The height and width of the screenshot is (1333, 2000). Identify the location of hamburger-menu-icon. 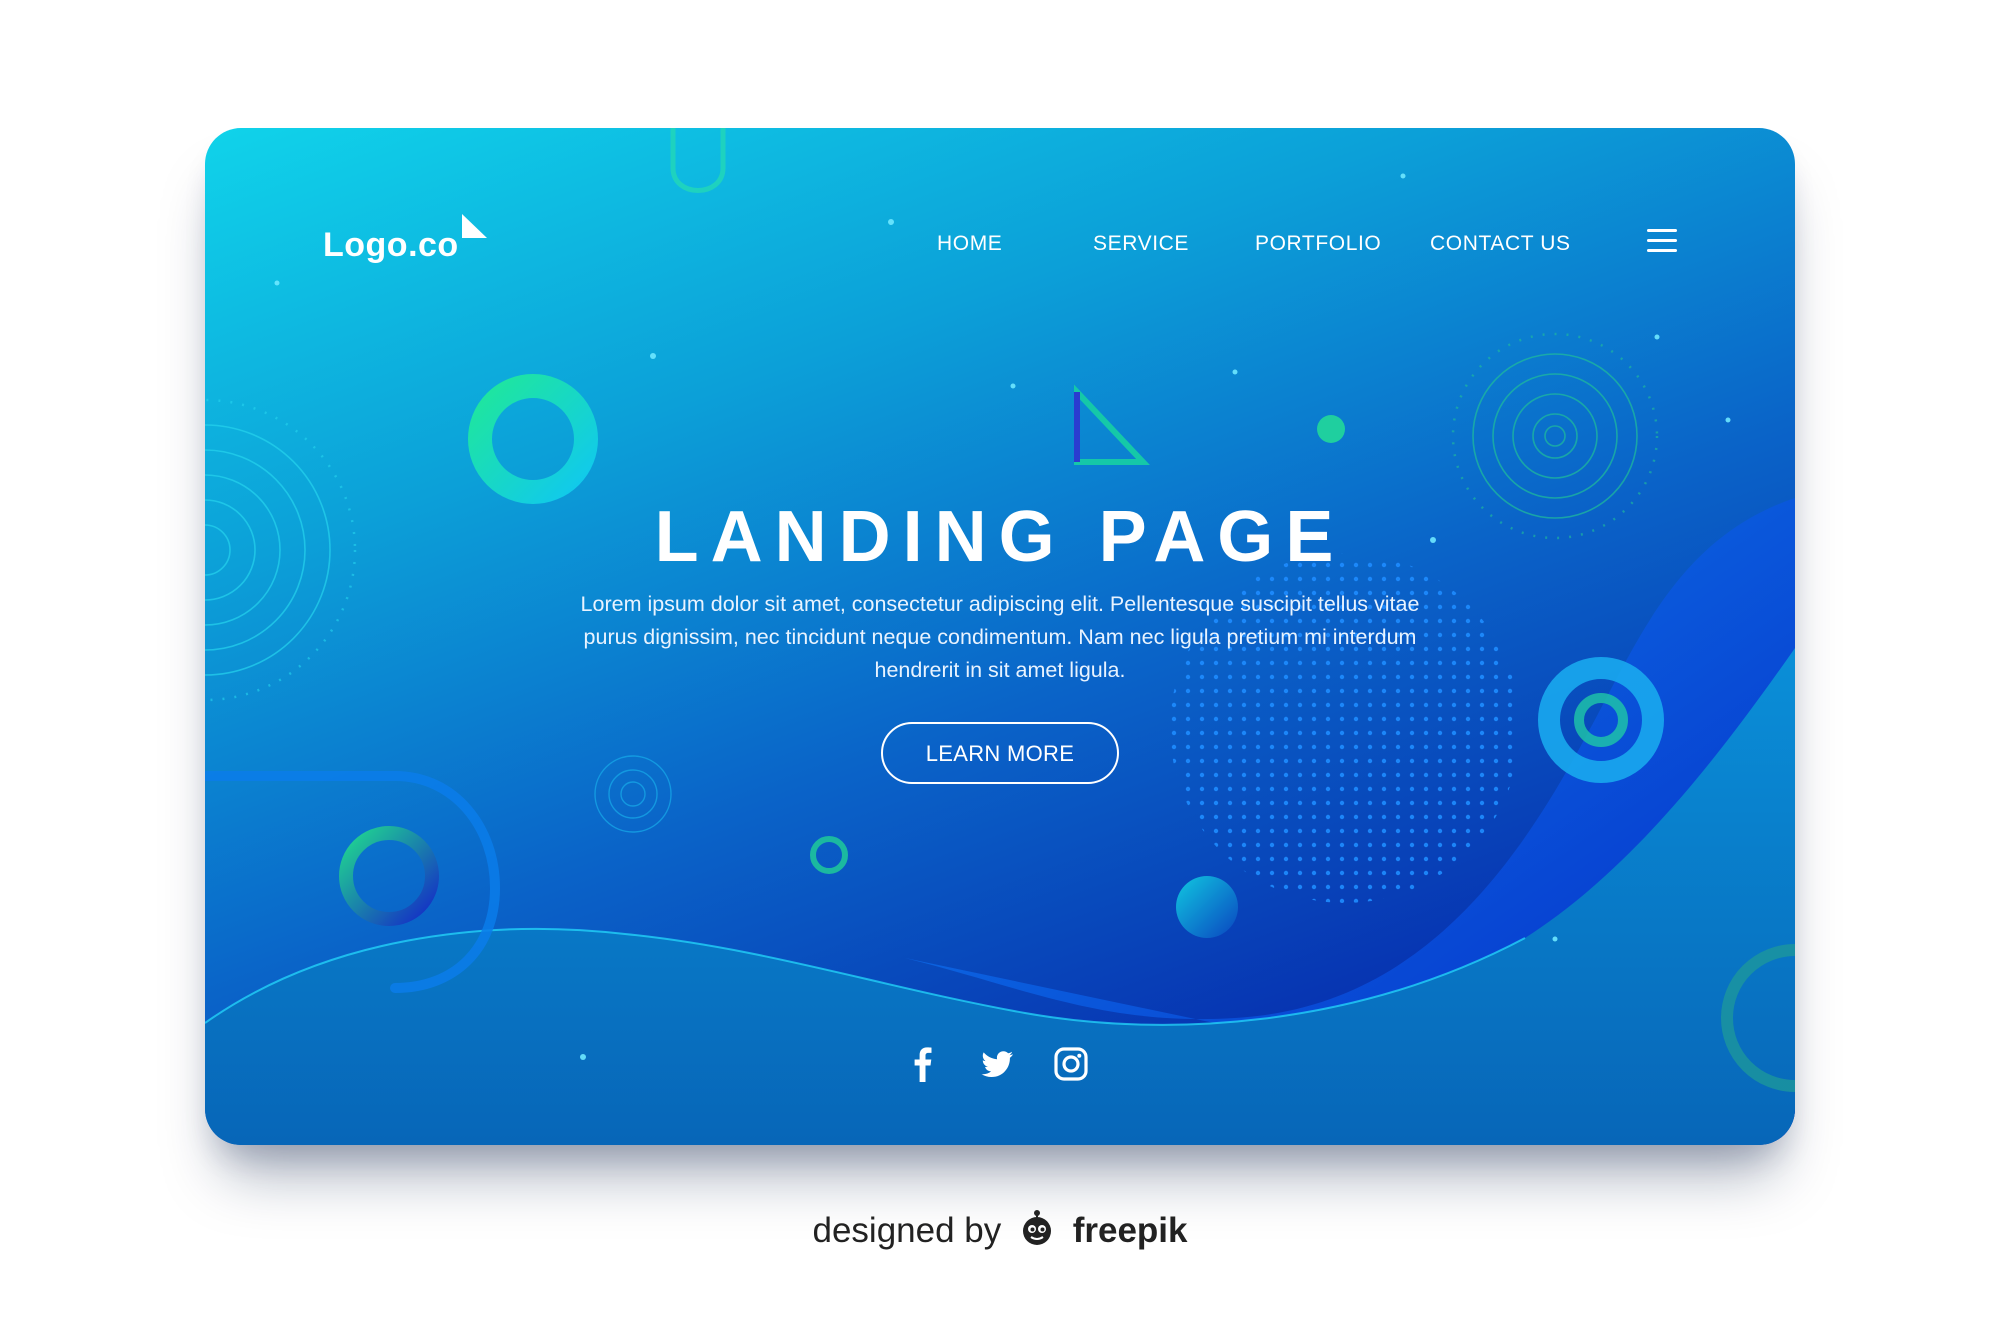
(1662, 241).